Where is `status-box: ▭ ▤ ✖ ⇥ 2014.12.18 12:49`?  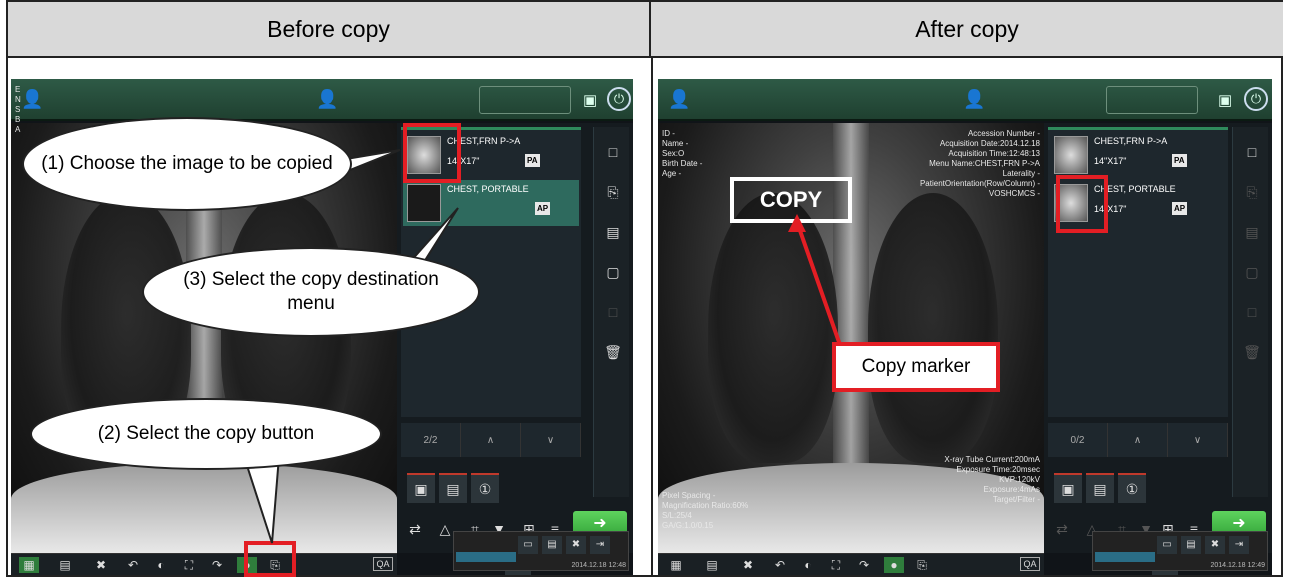
status-box: ▭ ▤ ✖ ⇥ 2014.12.18 12:49 is located at coordinates (1180, 551).